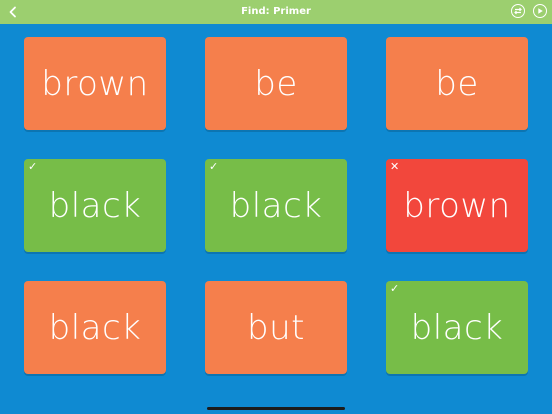 This screenshot has height=414, width=552. Describe the element at coordinates (276, 408) in the screenshot. I see `home-indicator` at that location.